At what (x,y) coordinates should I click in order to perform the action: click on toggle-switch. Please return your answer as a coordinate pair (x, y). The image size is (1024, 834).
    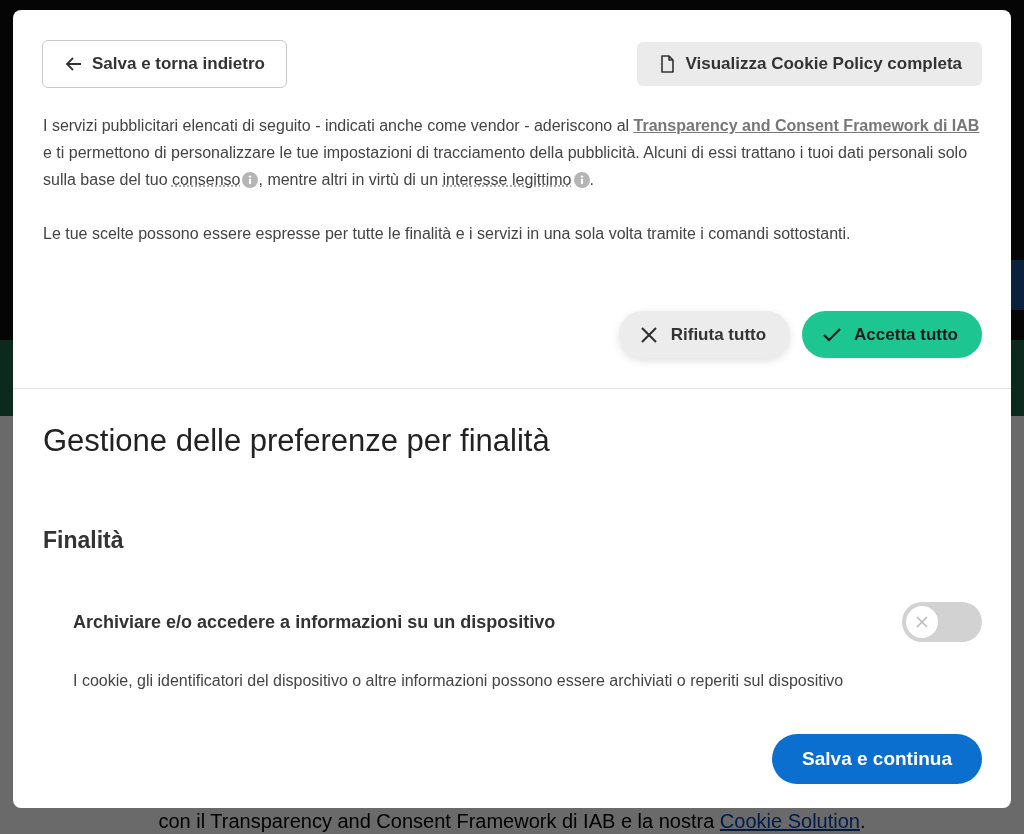
    Looking at the image, I should click on (942, 622).